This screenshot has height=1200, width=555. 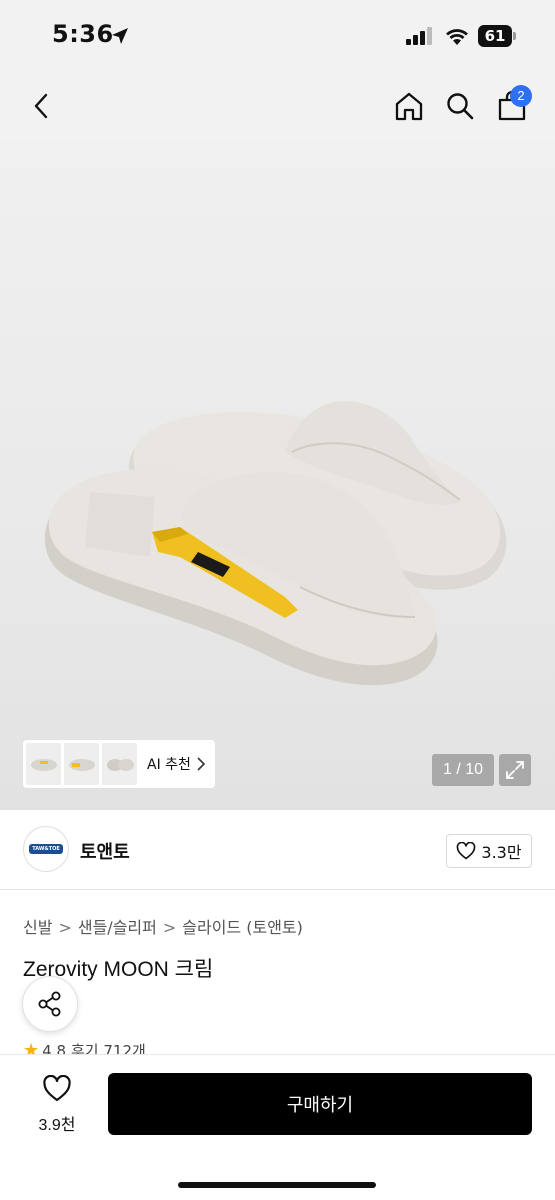 I want to click on cellular-signal-icon, so click(x=419, y=36).